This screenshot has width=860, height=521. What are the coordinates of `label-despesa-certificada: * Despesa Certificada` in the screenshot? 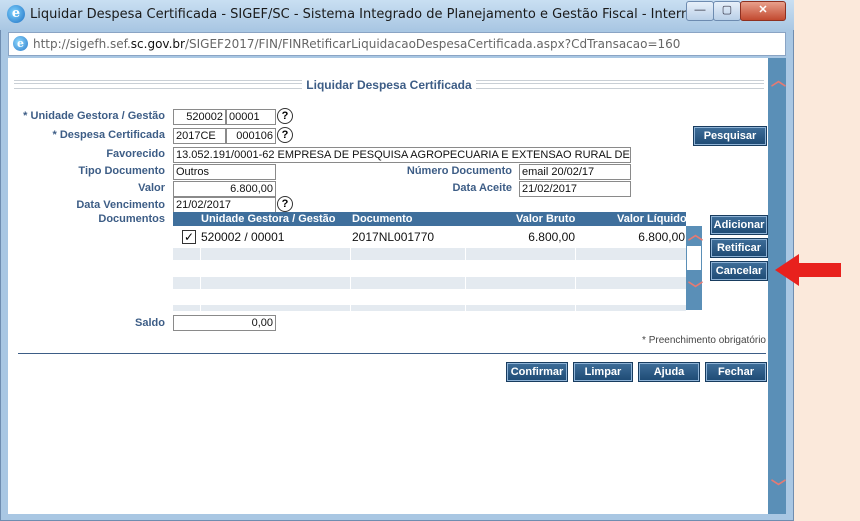 It's located at (108, 135).